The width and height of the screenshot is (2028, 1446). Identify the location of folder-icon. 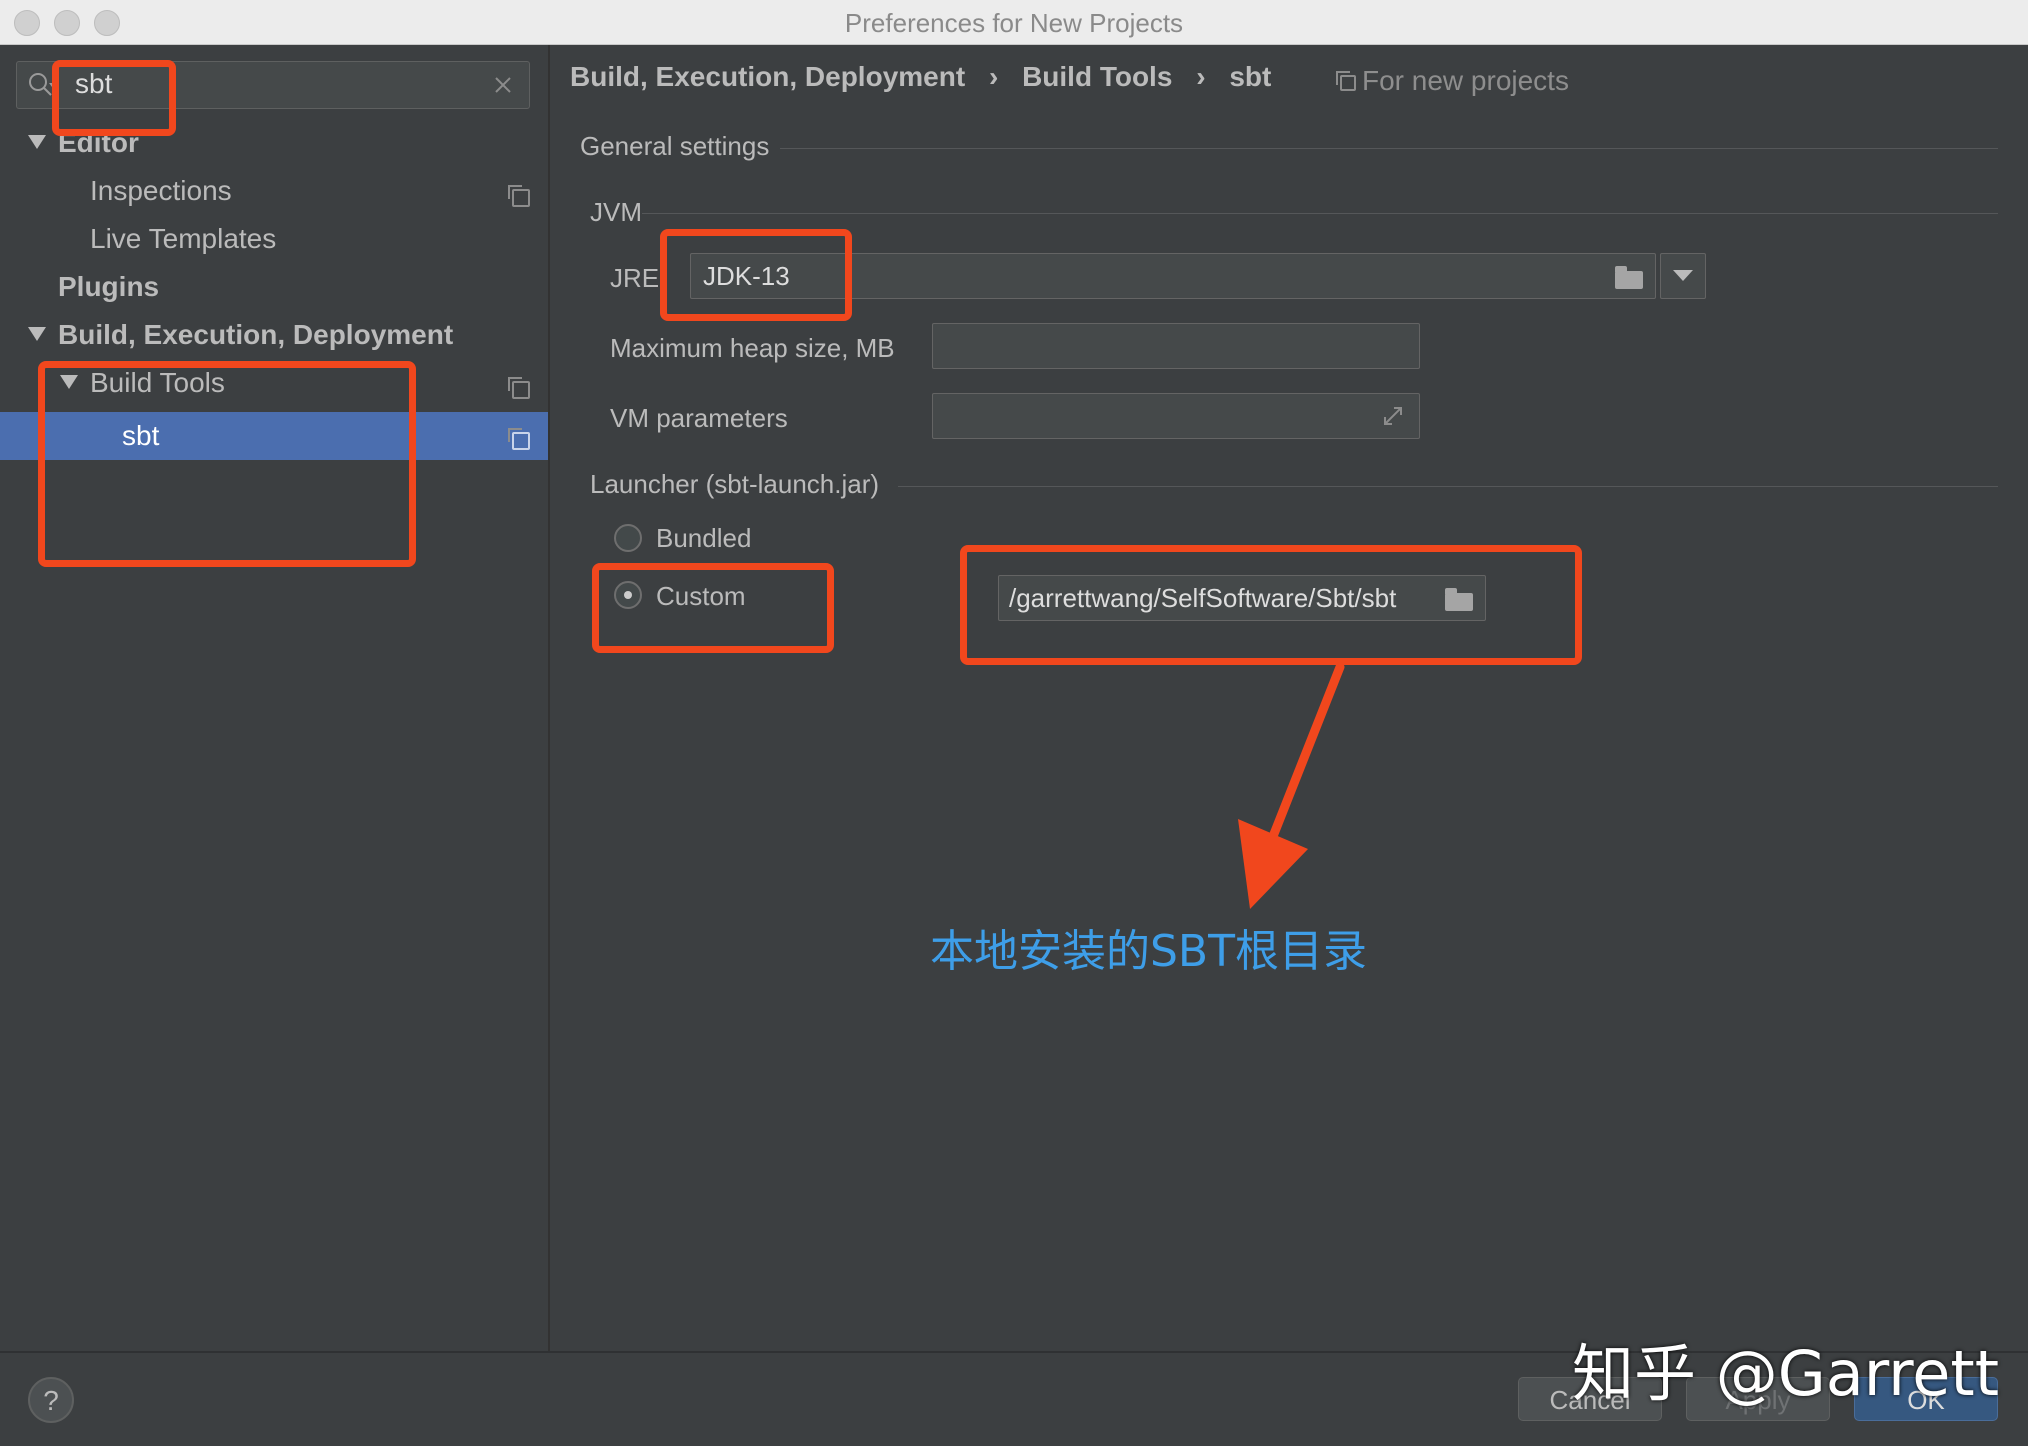
(1629, 277).